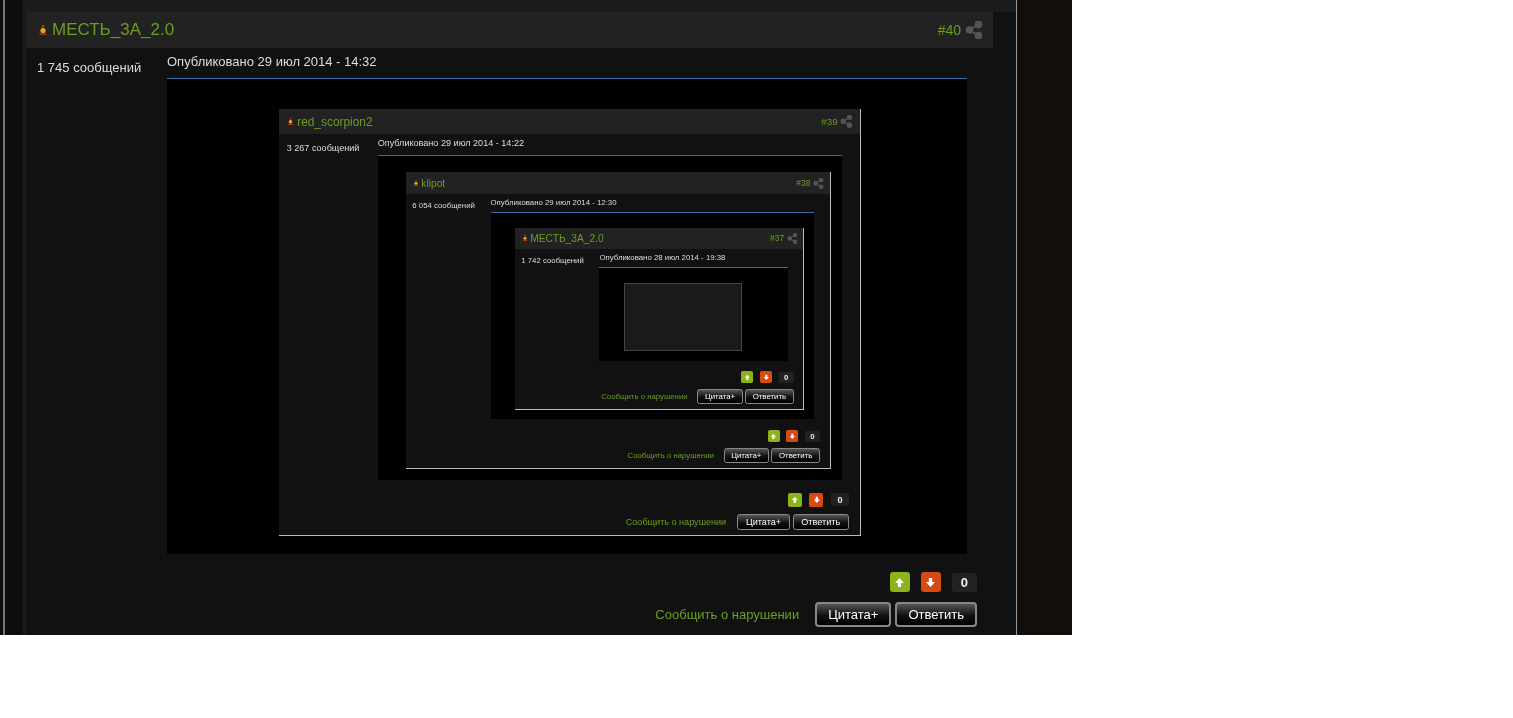 This screenshot has width=1513, height=718. I want to click on author-link: klipot, so click(433, 183).